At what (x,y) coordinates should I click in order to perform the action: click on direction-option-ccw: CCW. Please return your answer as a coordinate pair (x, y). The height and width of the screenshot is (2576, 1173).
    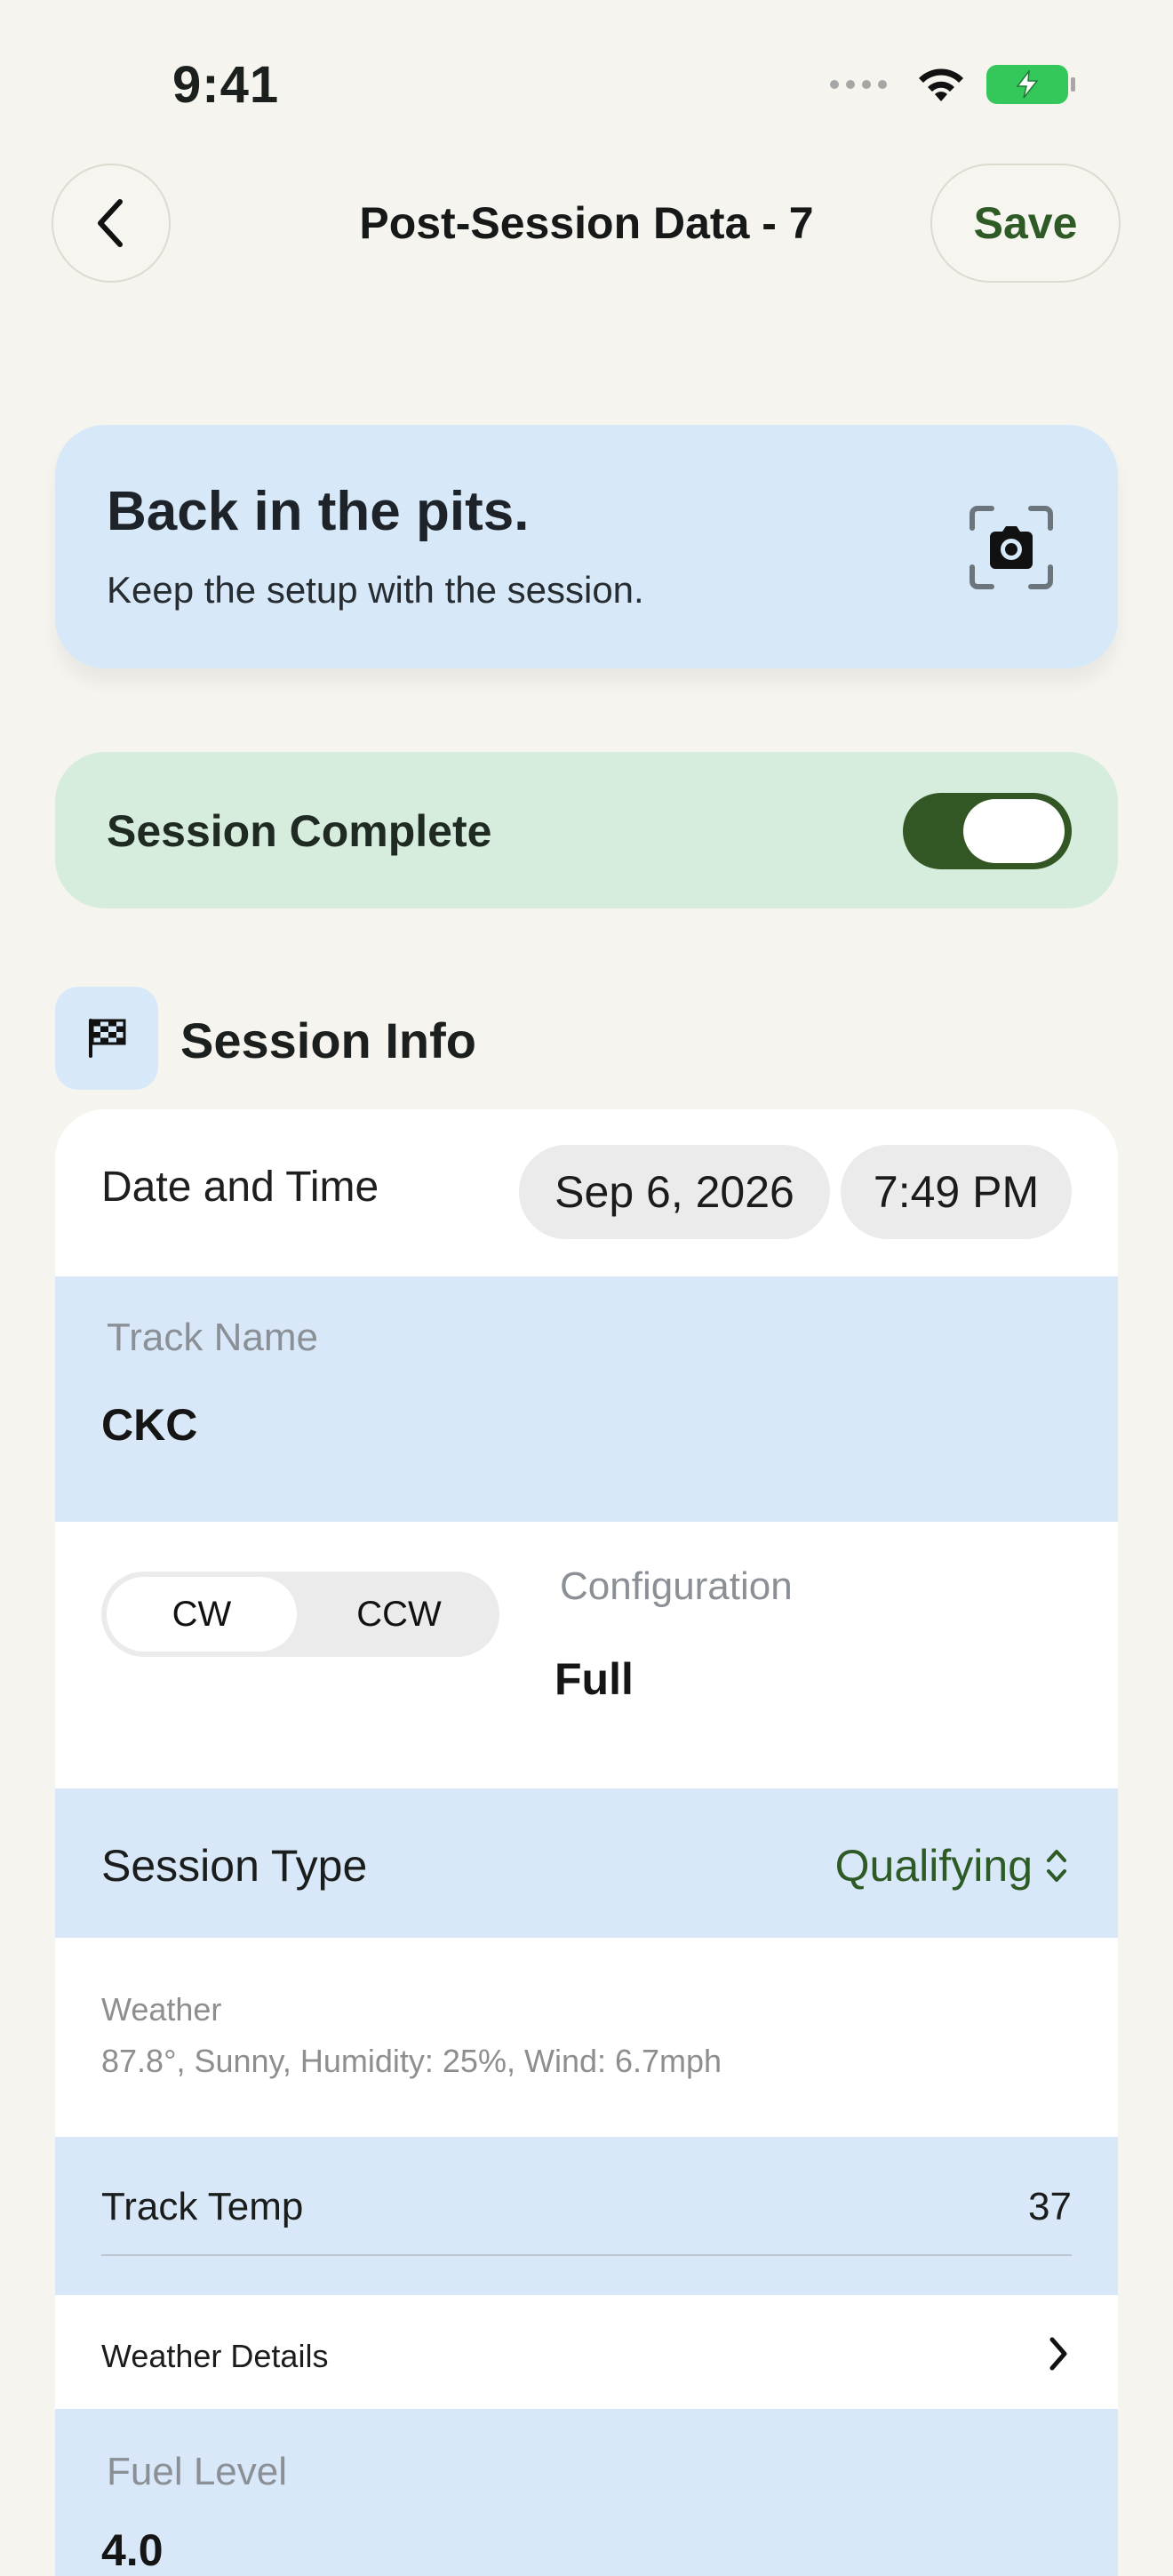
    Looking at the image, I should click on (399, 1614).